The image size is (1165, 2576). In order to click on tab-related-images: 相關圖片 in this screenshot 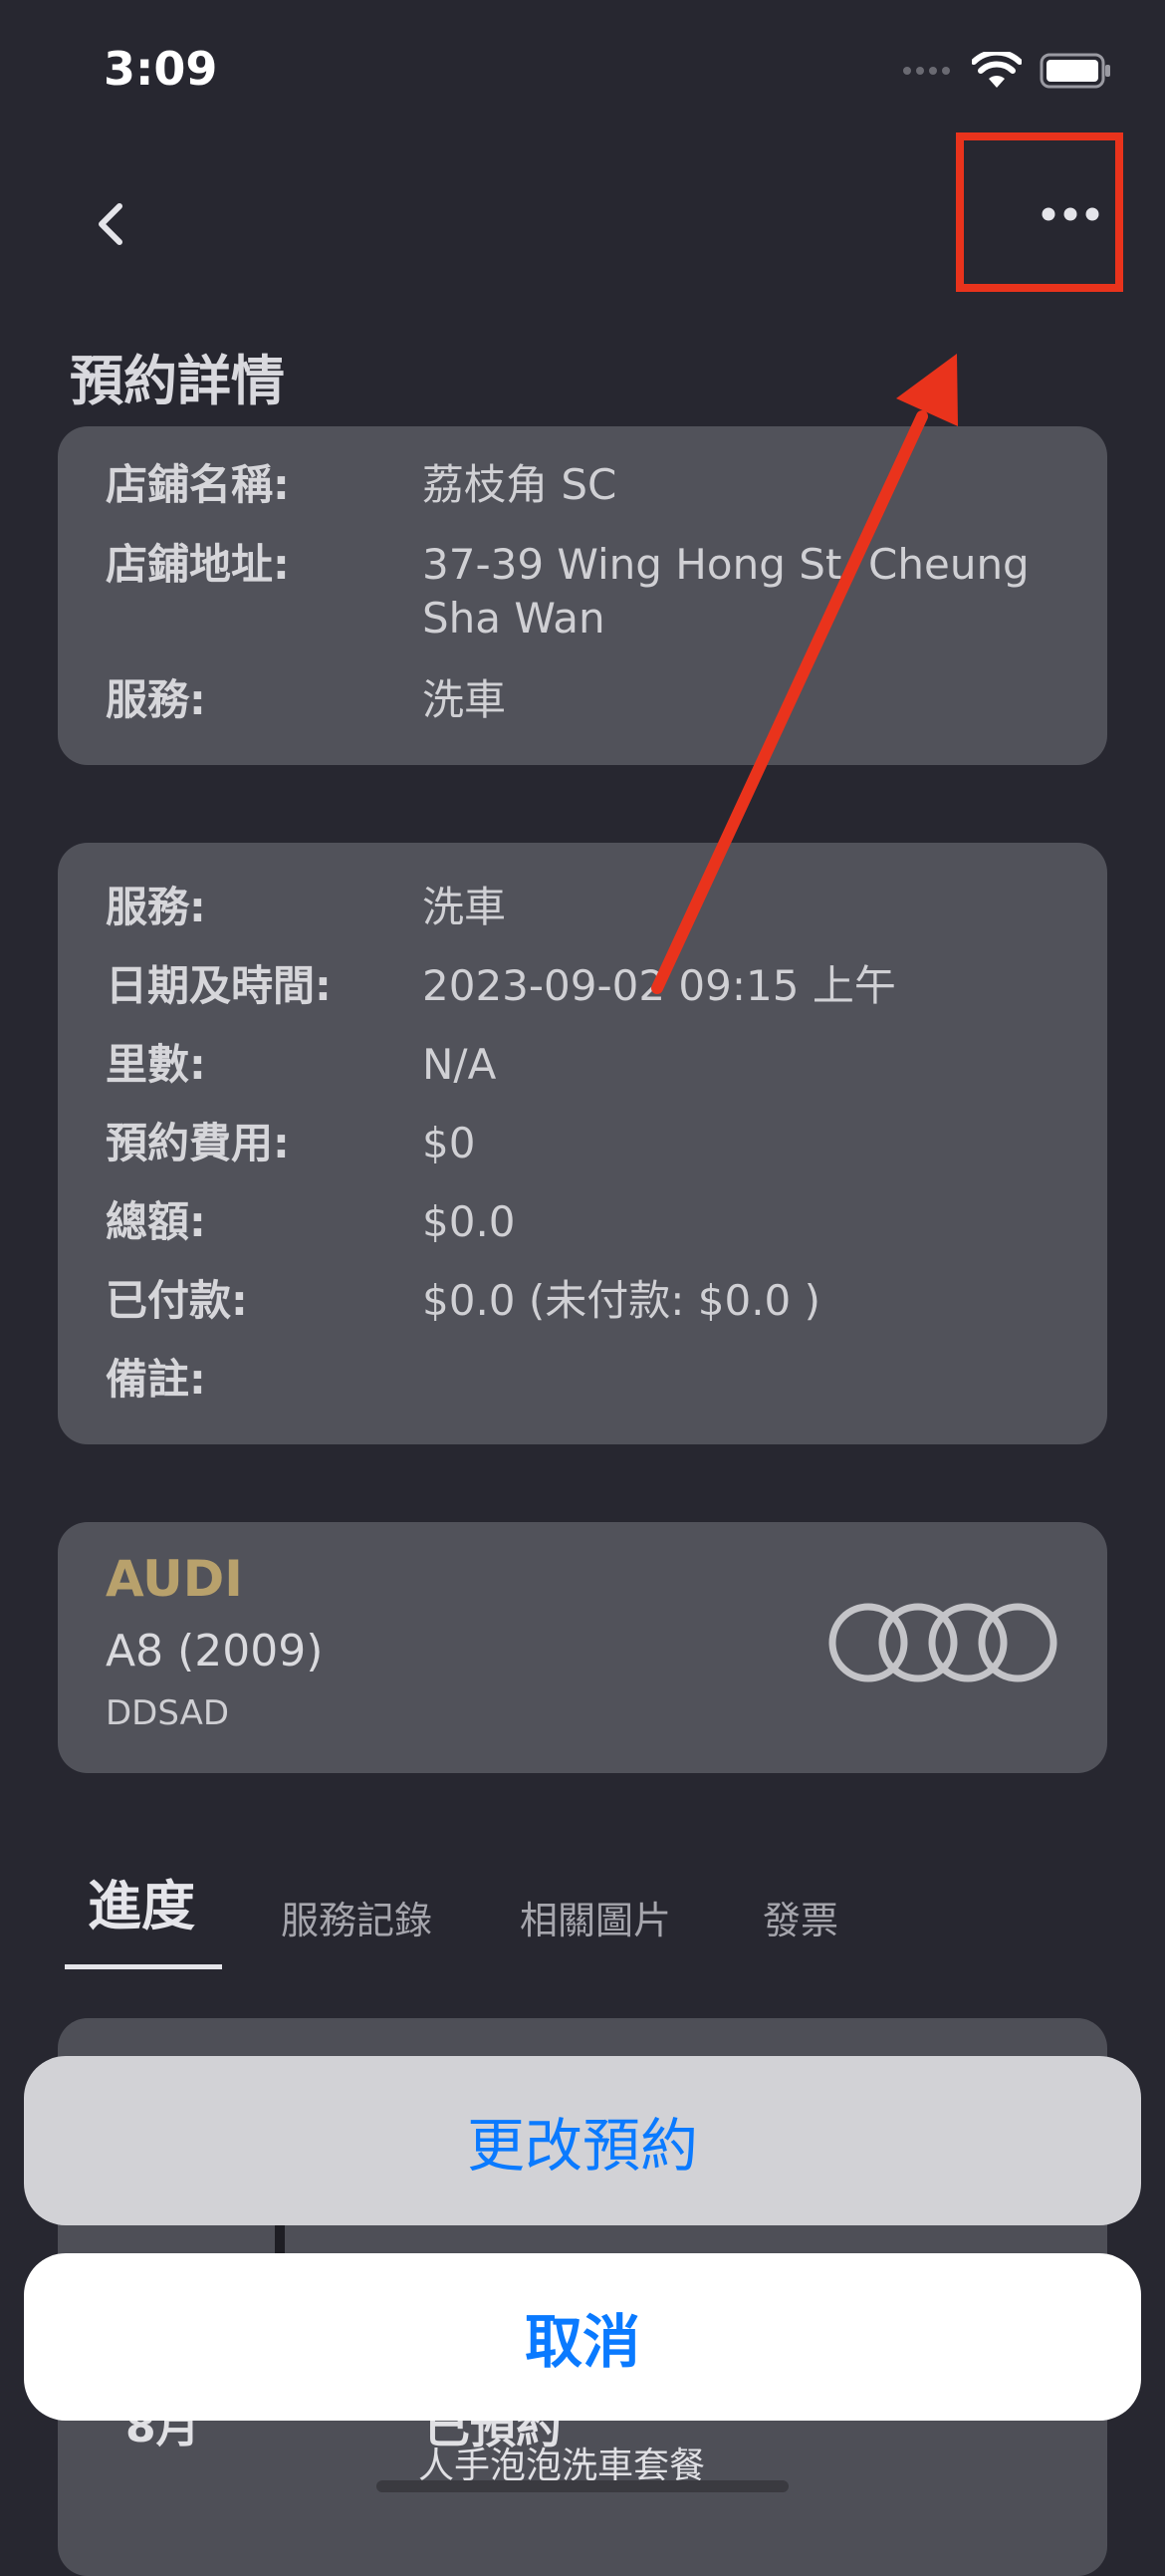, I will do `click(596, 1920)`.